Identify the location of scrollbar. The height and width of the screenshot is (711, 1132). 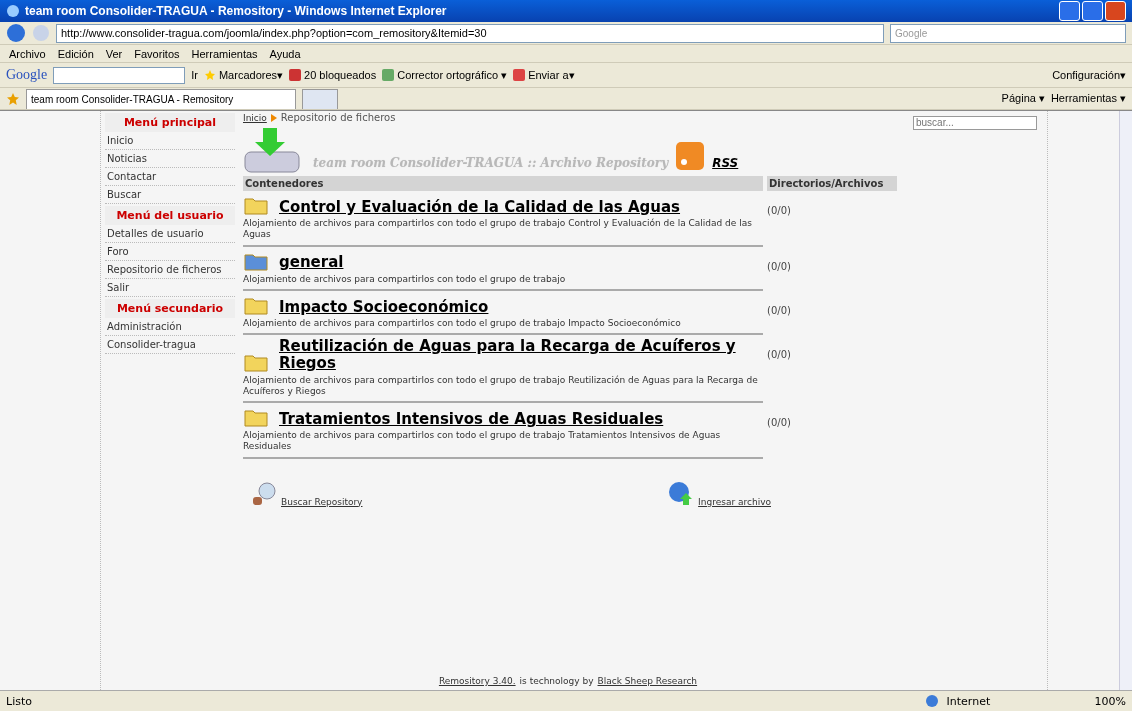
(1125, 400).